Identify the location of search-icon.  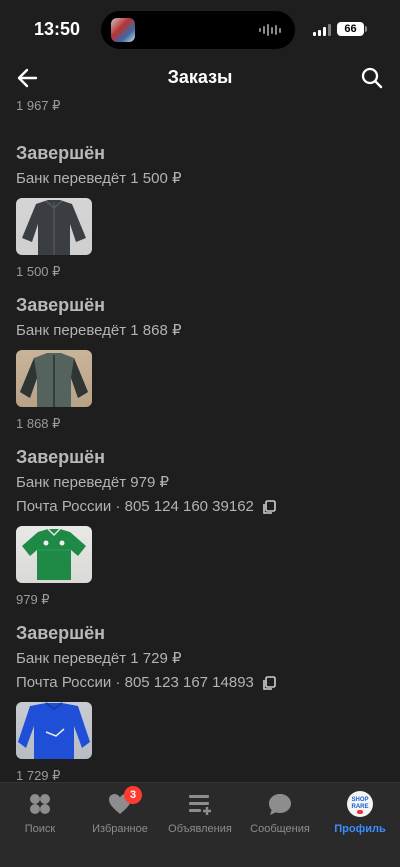
(372, 78).